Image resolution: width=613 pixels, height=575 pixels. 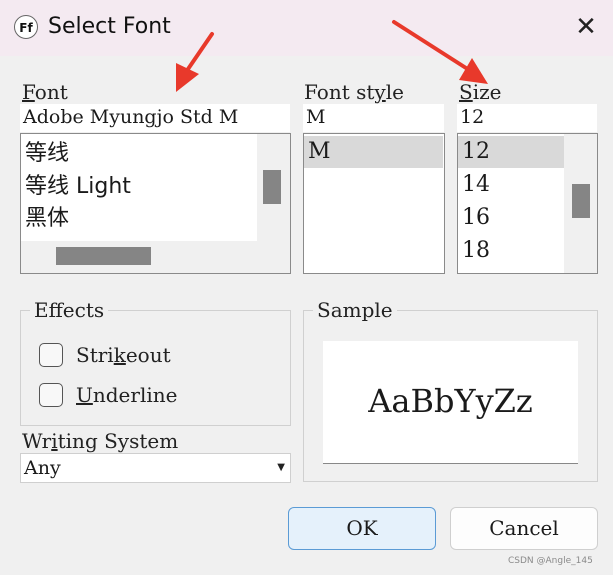 What do you see at coordinates (550, 561) in the screenshot?
I see `watermark: CSDN @Angle_145` at bounding box center [550, 561].